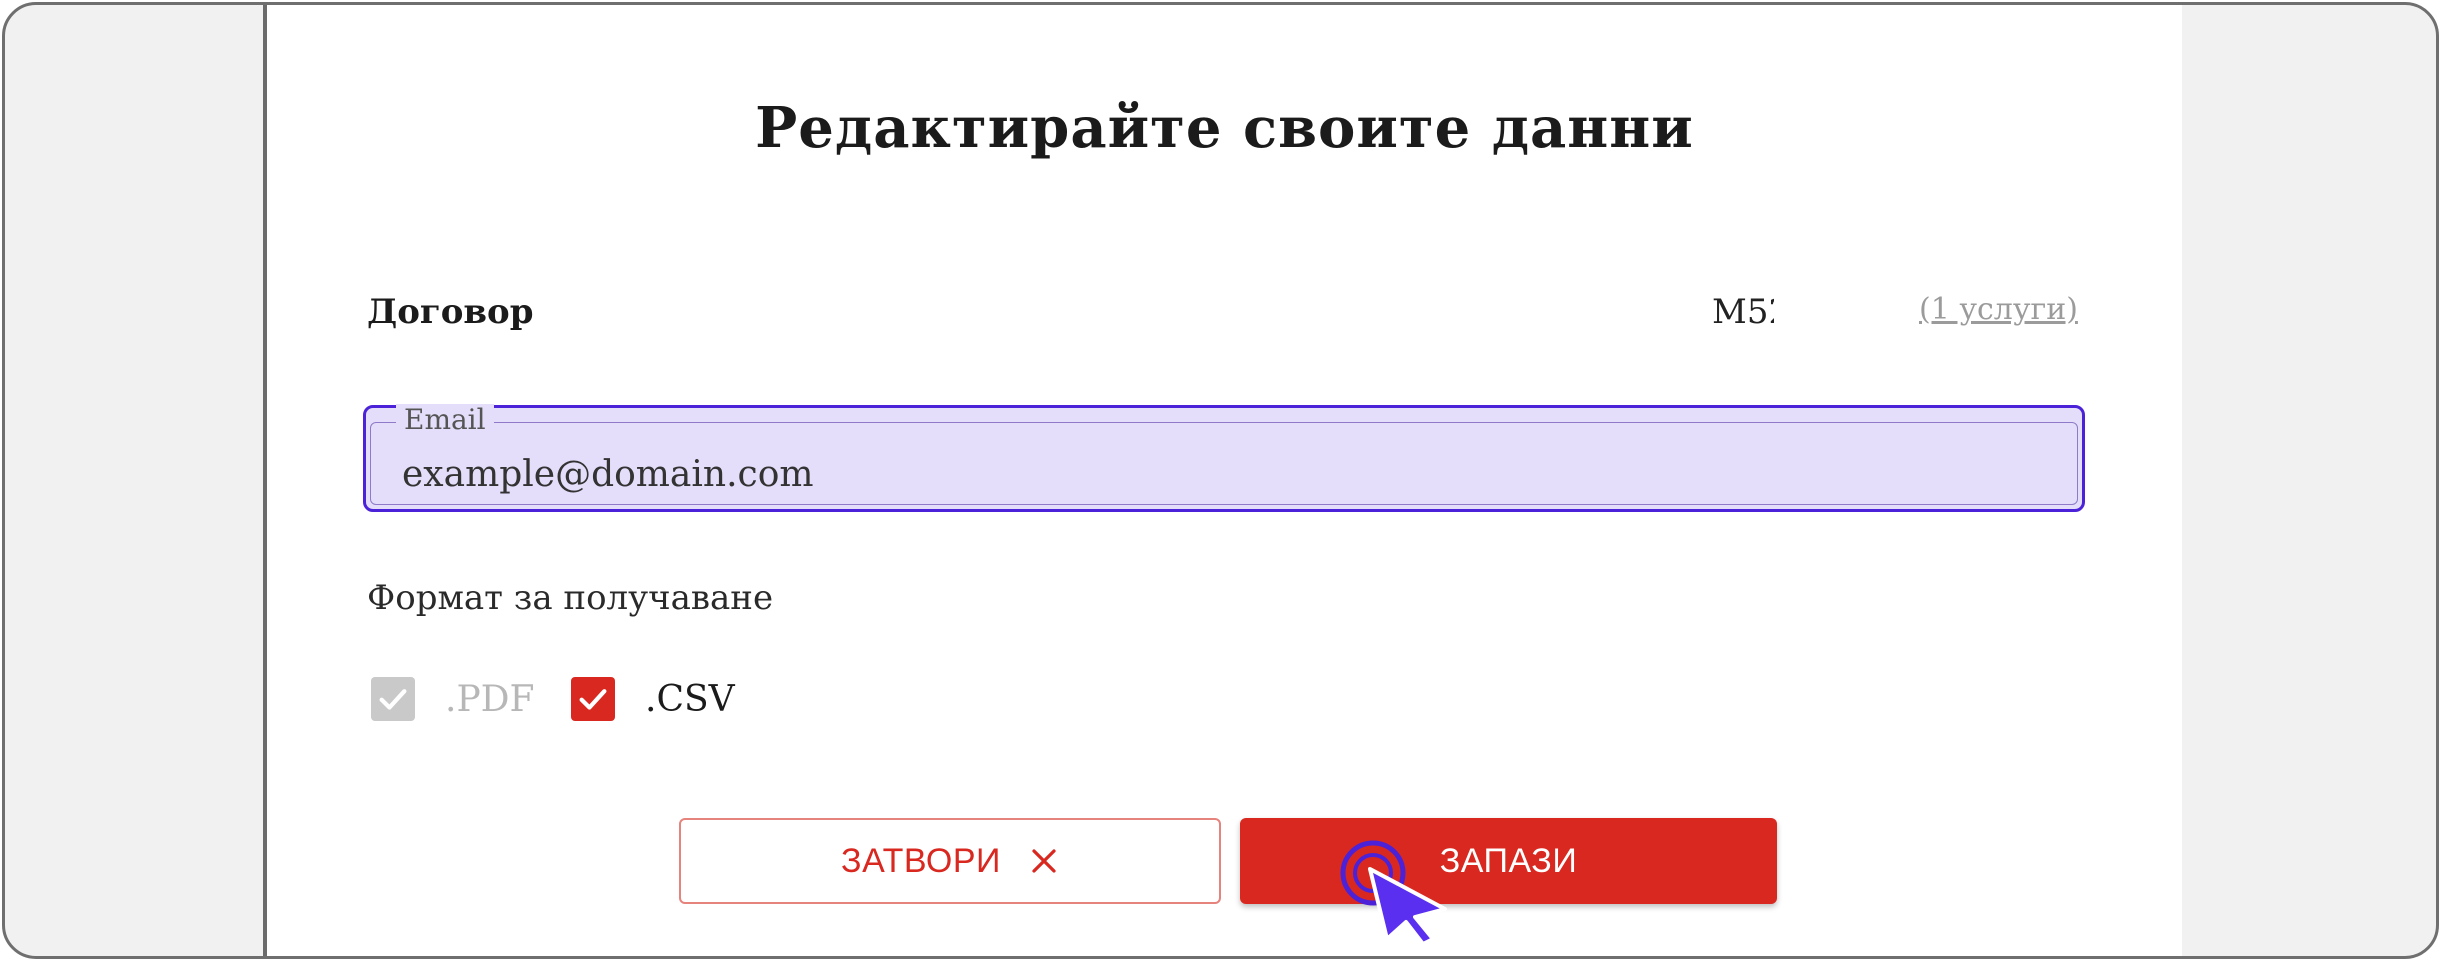 This screenshot has height=960, width=2440. I want to click on csv-checkbox, so click(593, 699).